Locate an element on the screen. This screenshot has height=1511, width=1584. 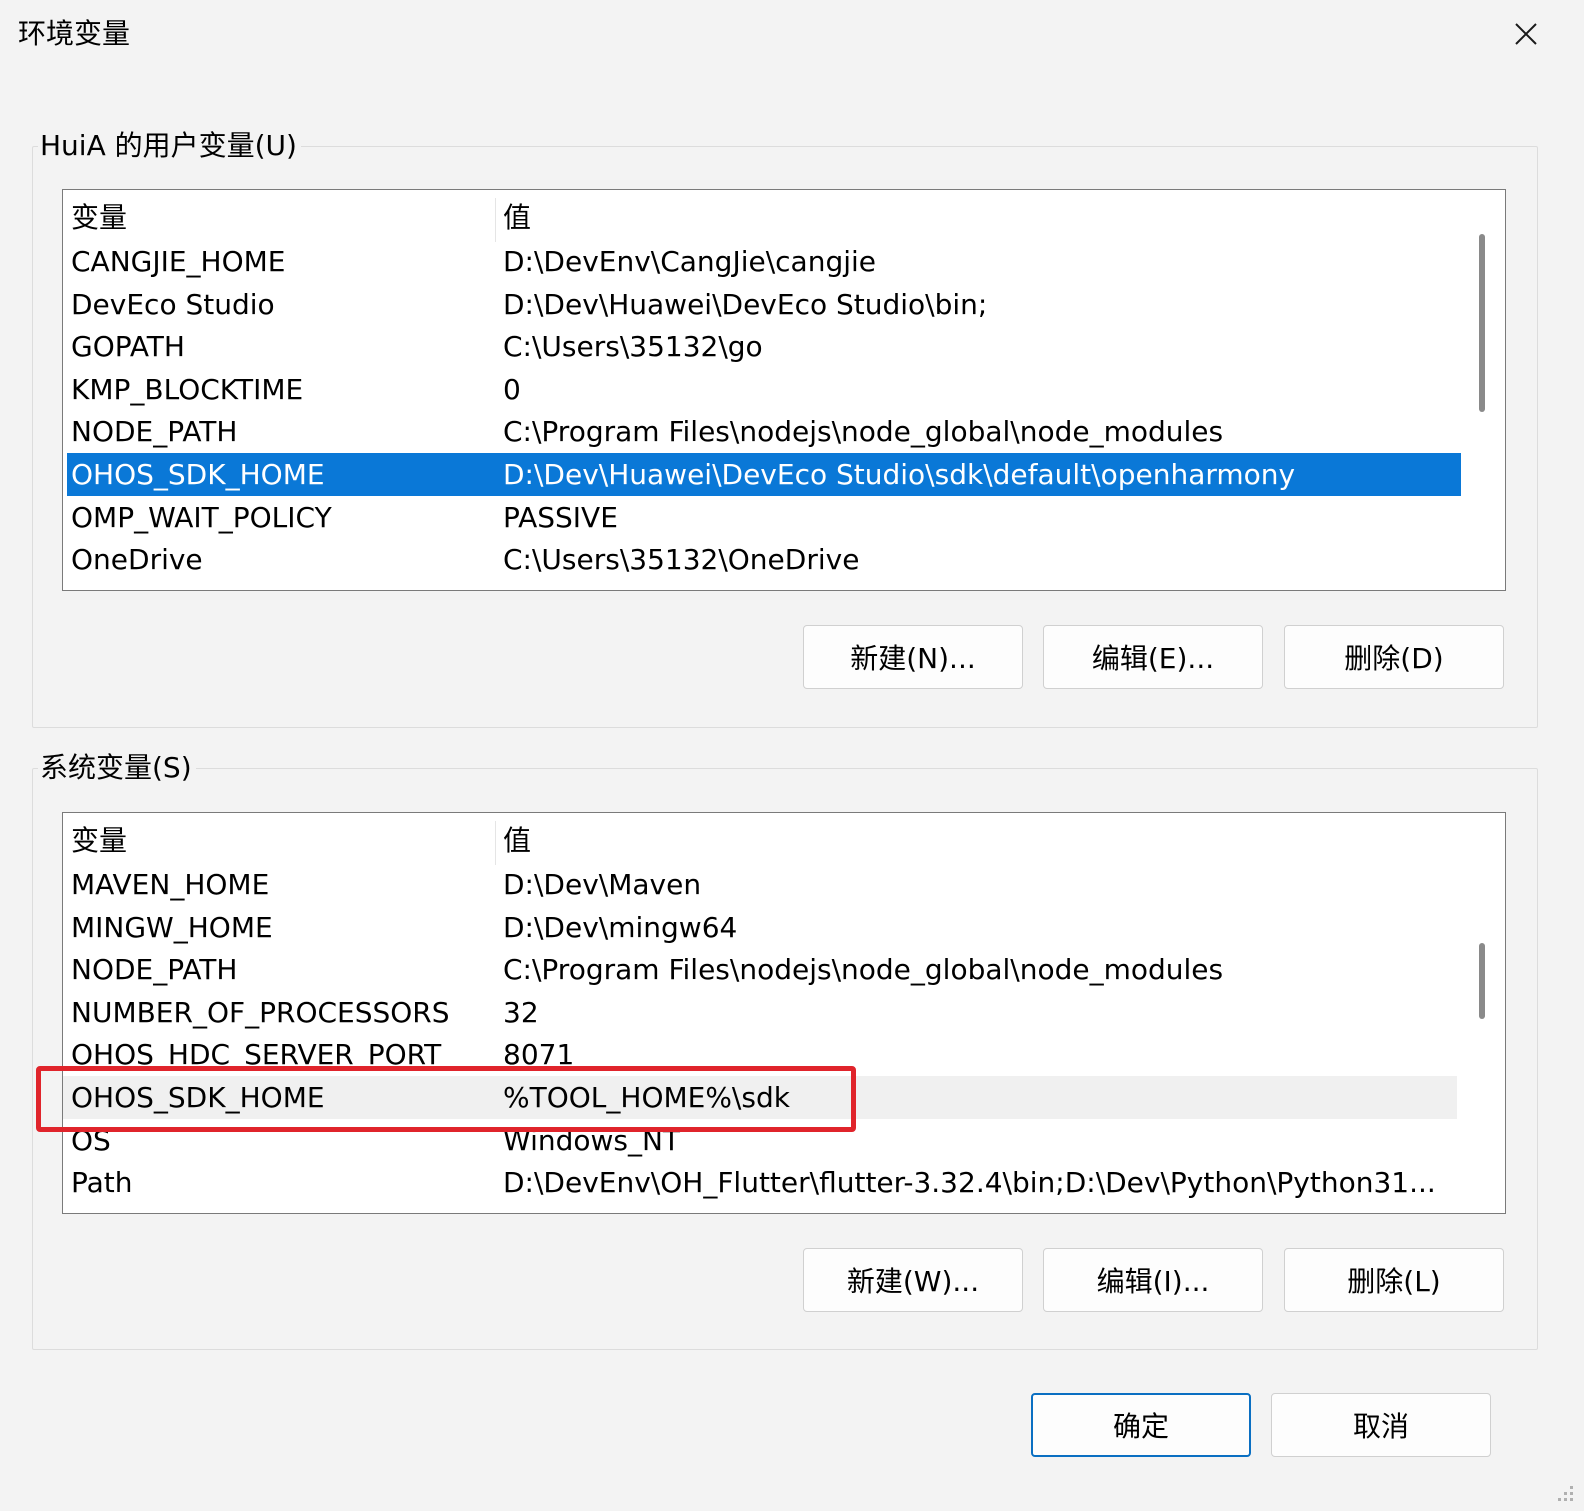
variable-name-cell: NUMBER_OF_PROCESSORS is located at coordinates (260, 1012).